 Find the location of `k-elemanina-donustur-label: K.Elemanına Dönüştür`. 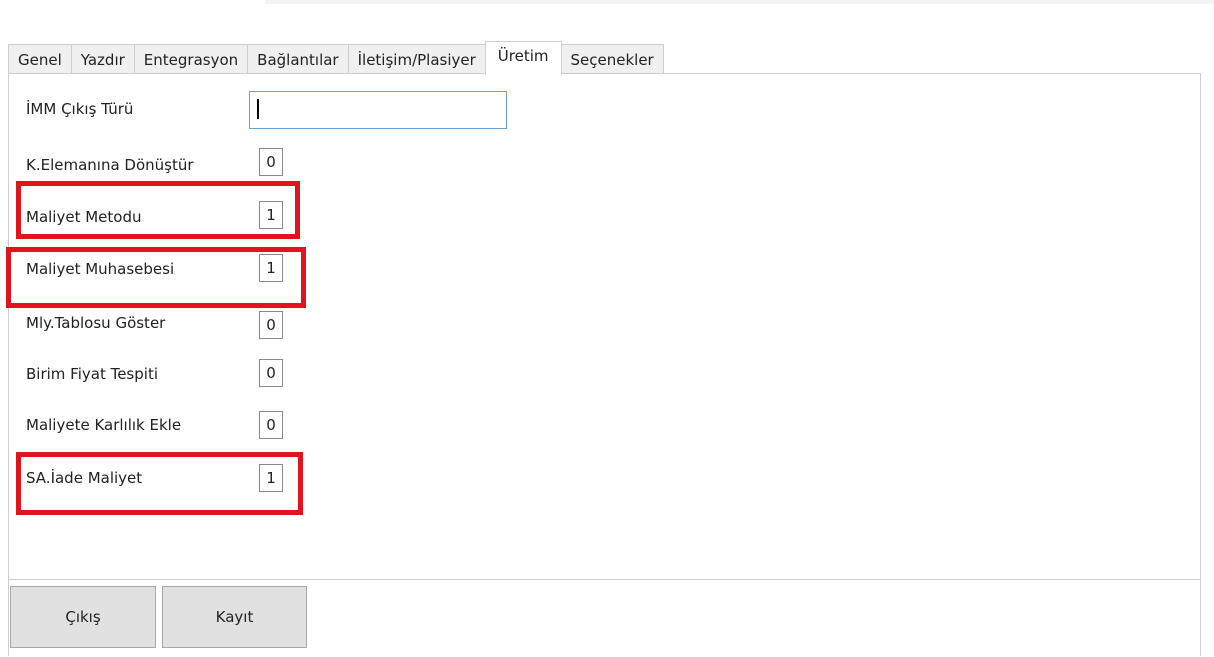

k-elemanina-donustur-label: K.Elemanına Dönüştür is located at coordinates (110, 165).